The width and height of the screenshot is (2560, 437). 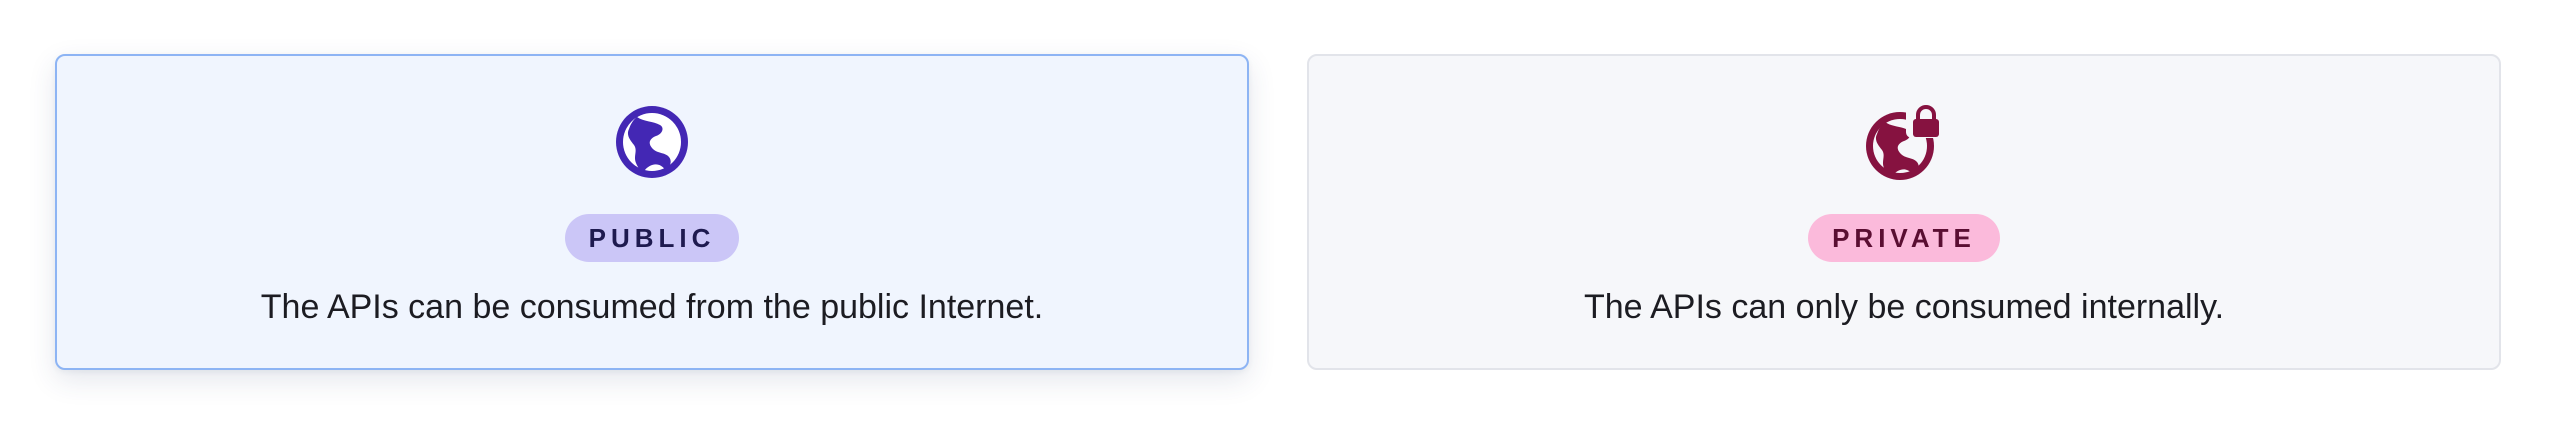 What do you see at coordinates (1902, 142) in the screenshot?
I see `globe-lock-icon` at bounding box center [1902, 142].